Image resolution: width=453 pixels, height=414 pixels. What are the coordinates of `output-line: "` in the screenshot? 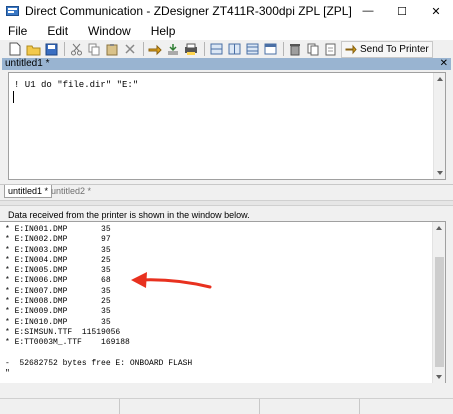 It's located at (7, 374).